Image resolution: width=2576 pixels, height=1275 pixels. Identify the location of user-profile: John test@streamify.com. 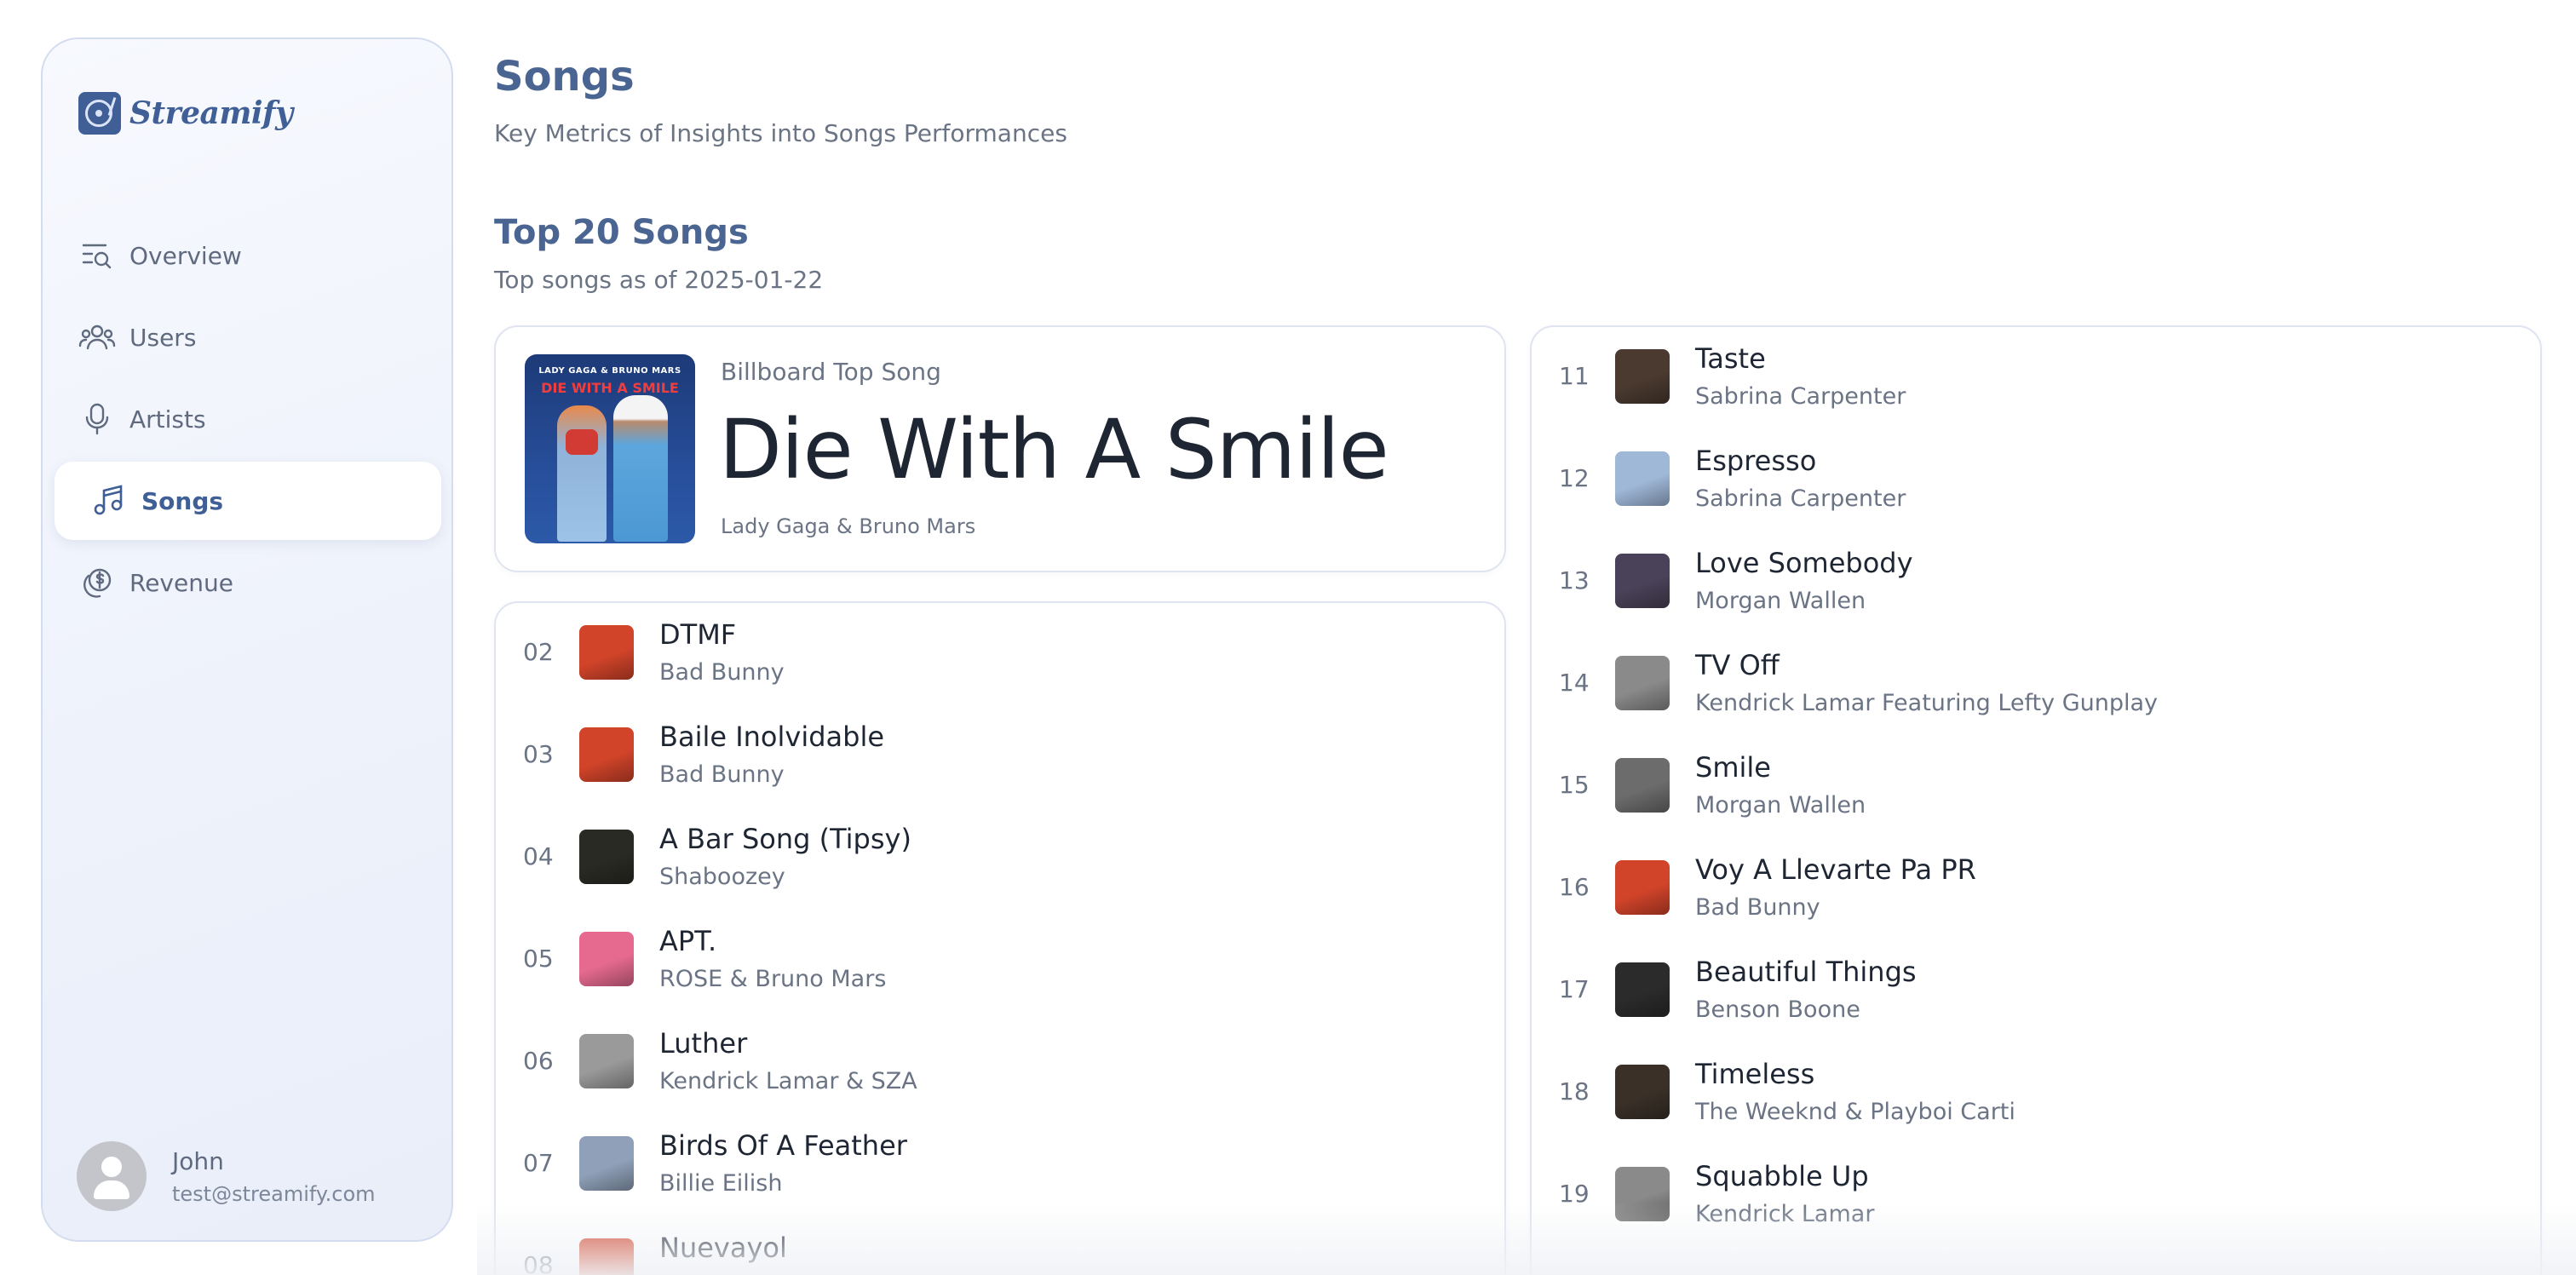
(227, 1176).